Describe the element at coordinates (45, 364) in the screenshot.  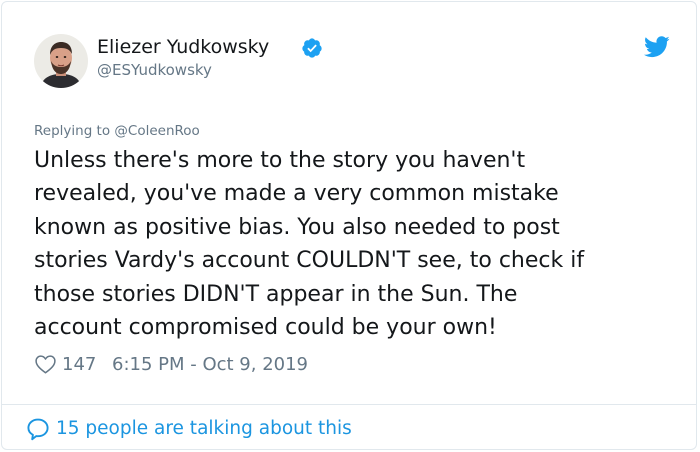
I see `heart-icon` at that location.